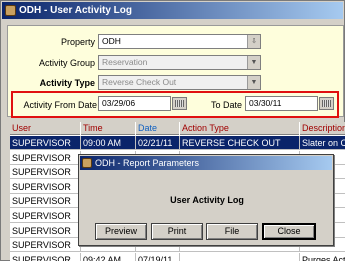 The image size is (345, 261). I want to click on window-title: ODH - User Activity Log, so click(75, 10).